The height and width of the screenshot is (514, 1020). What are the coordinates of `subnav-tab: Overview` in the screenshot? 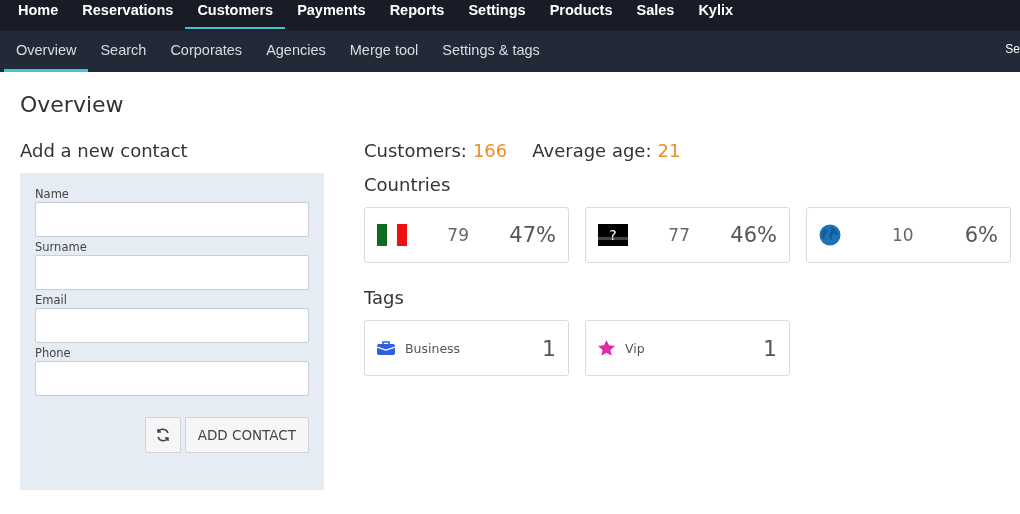 It's located at (46, 51).